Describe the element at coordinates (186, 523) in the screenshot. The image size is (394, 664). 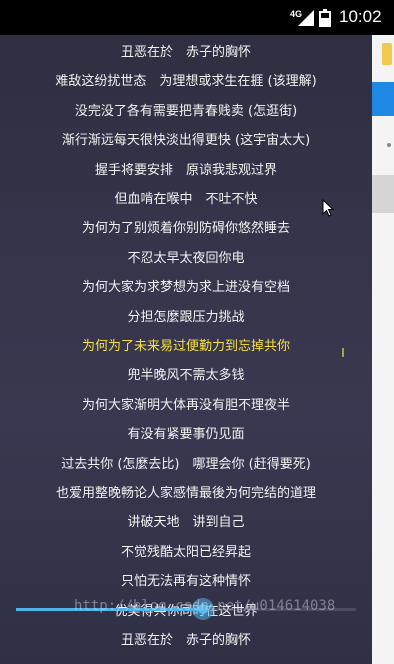
I see `lyric-line: 讲破天地 讲到自己` at that location.